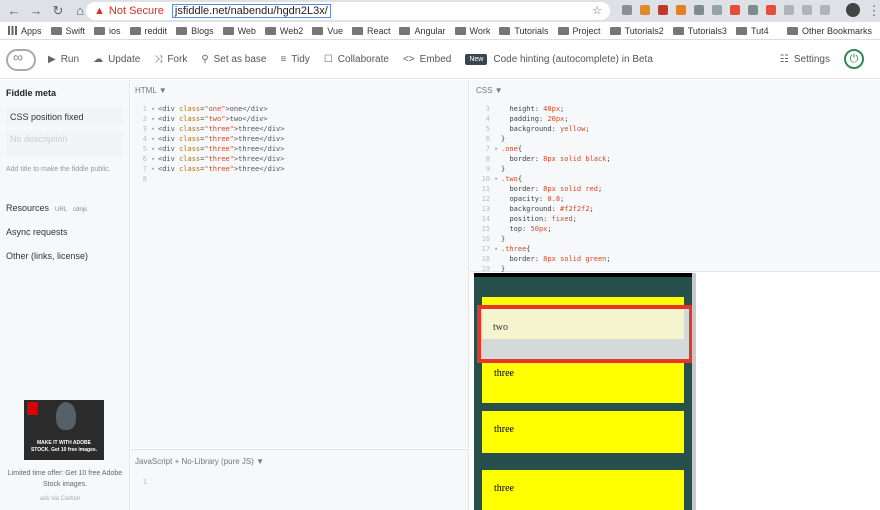 This screenshot has width=880, height=510. I want to click on code-line: 18 border: 8px solid green;, so click(542, 259).